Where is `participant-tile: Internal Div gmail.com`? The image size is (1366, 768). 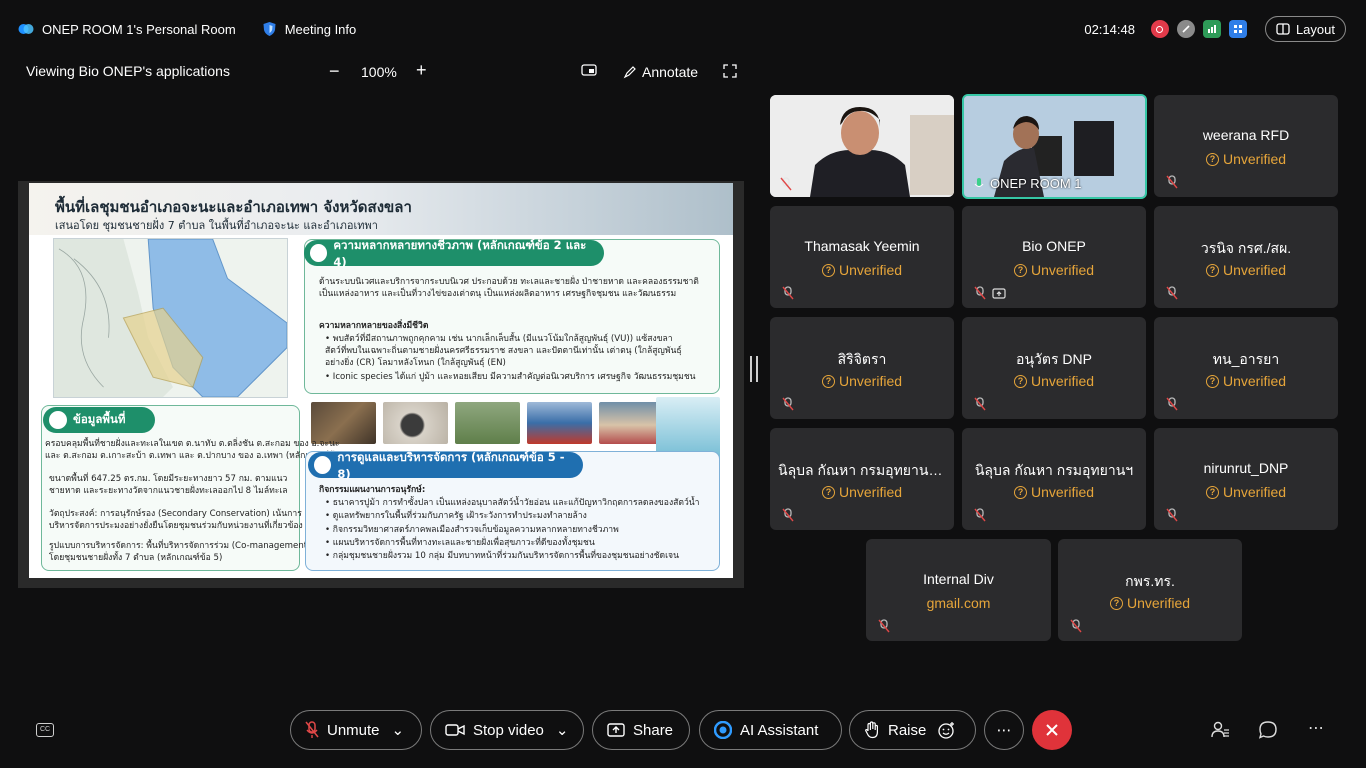 participant-tile: Internal Div gmail.com is located at coordinates (958, 590).